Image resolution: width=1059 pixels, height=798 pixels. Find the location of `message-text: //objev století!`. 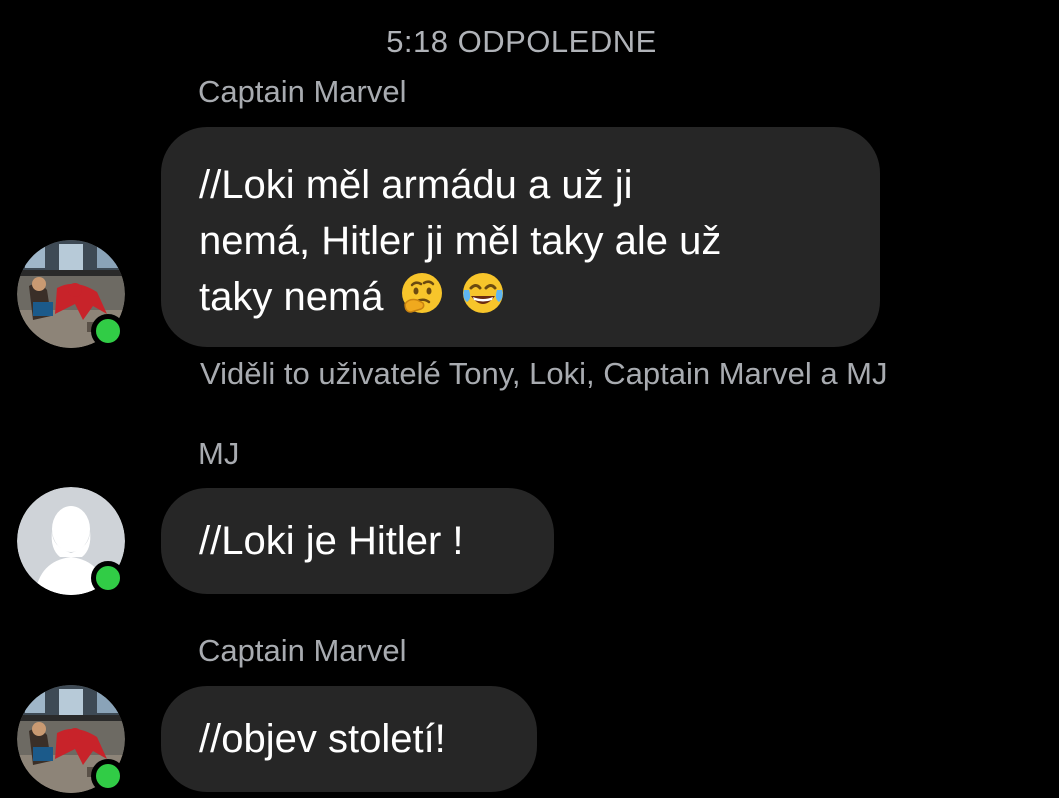

message-text: //objev století! is located at coordinates (322, 739).